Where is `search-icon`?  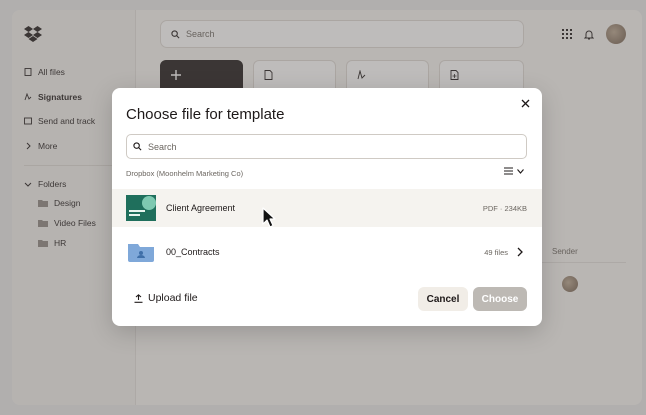
search-icon is located at coordinates (137, 146).